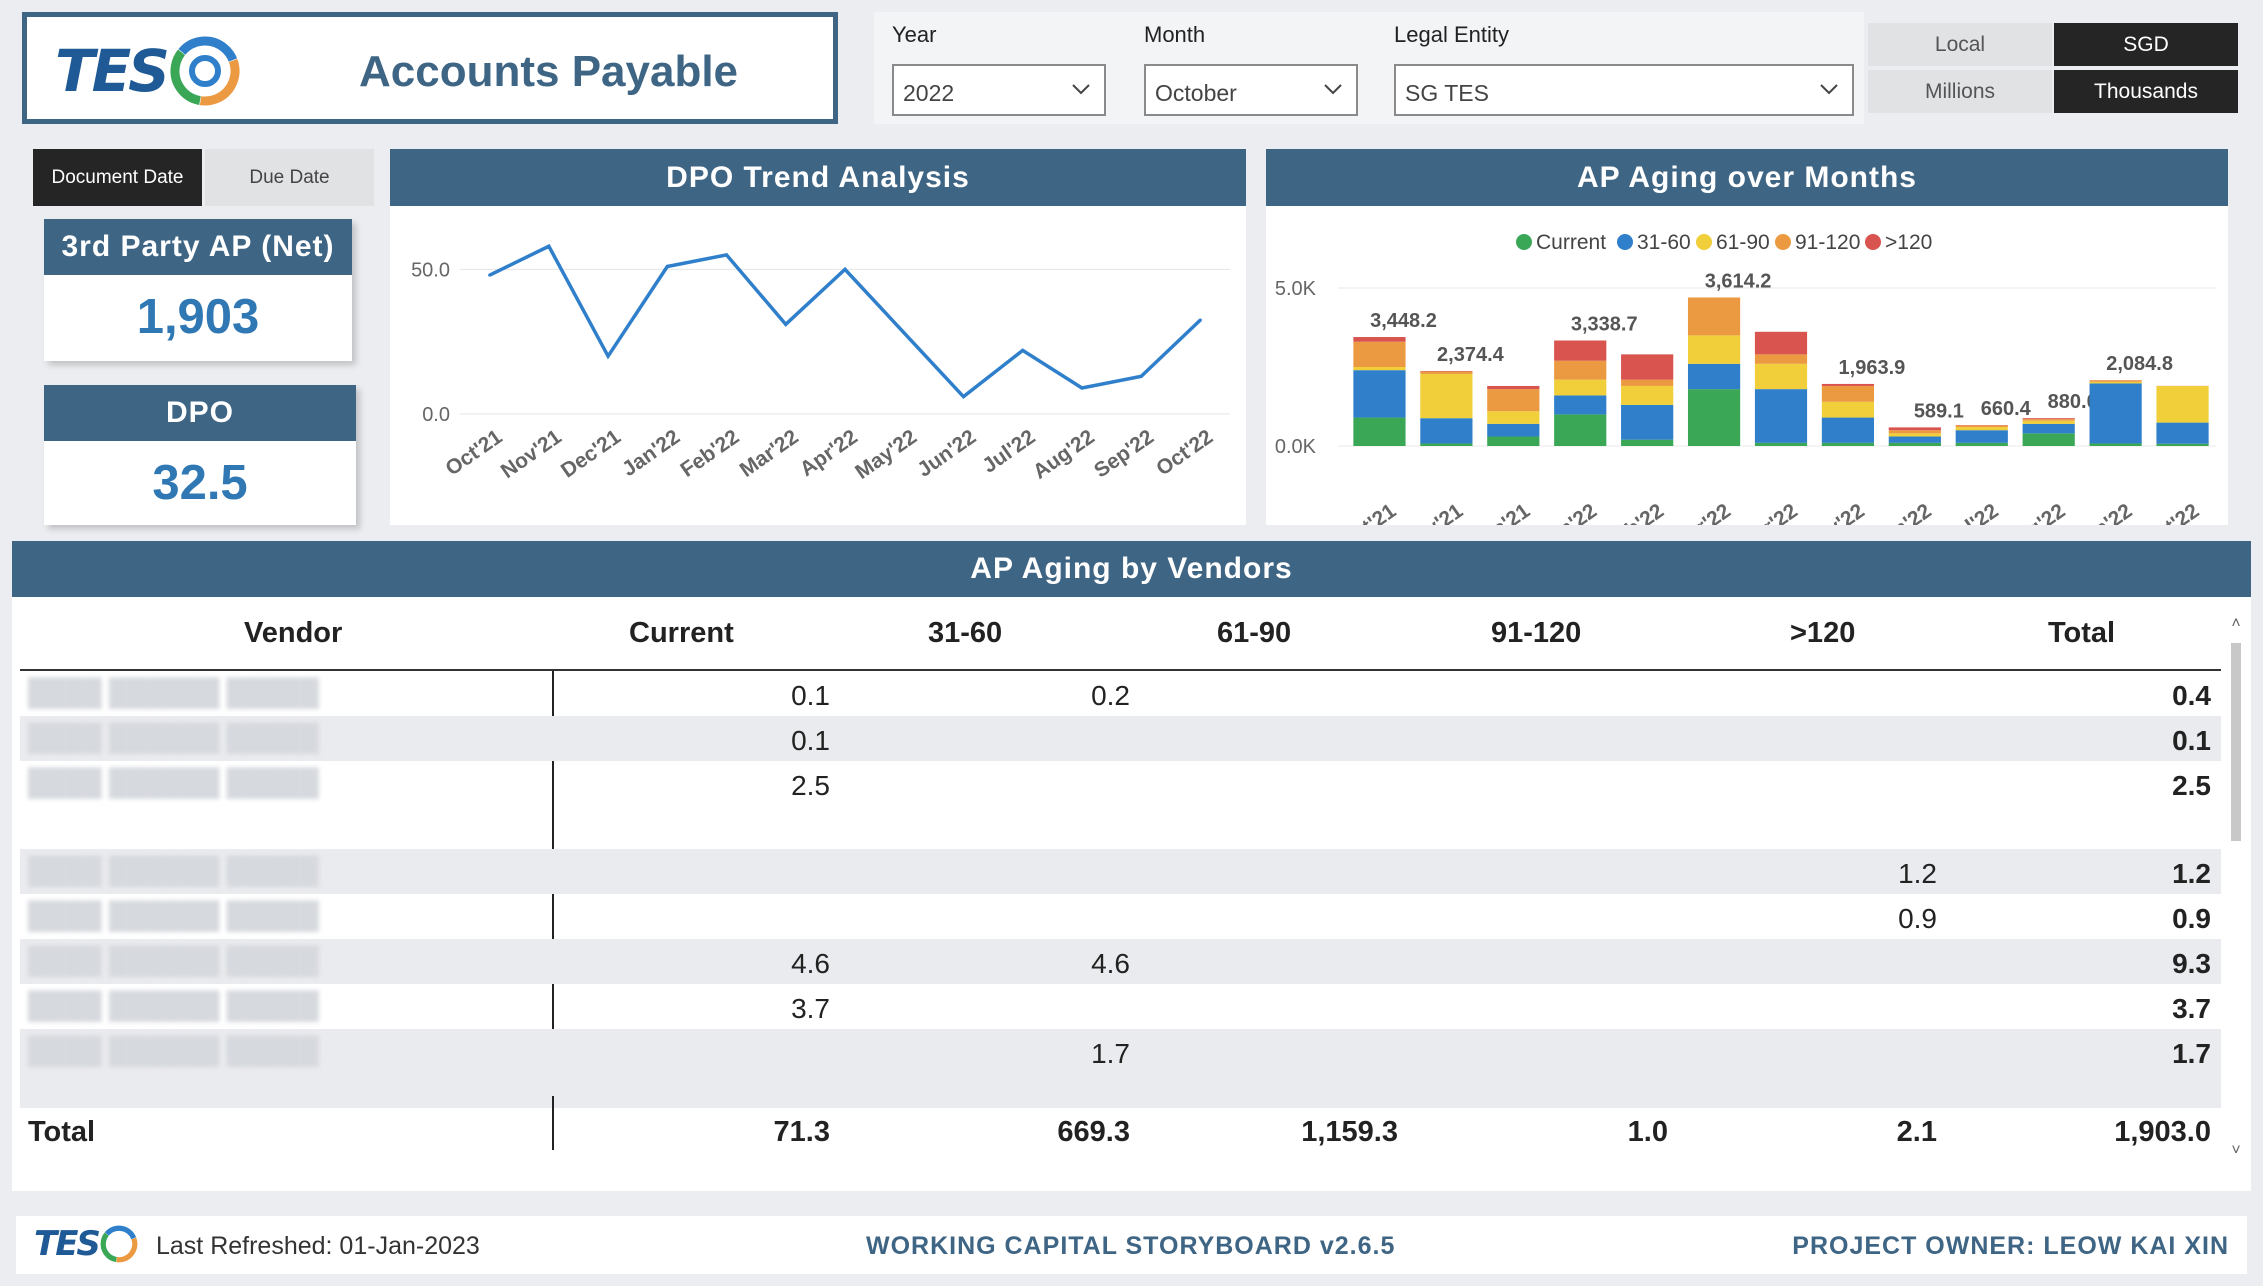 The image size is (2263, 1286). What do you see at coordinates (2191, 695) in the screenshot?
I see `cell-total: 0.4` at bounding box center [2191, 695].